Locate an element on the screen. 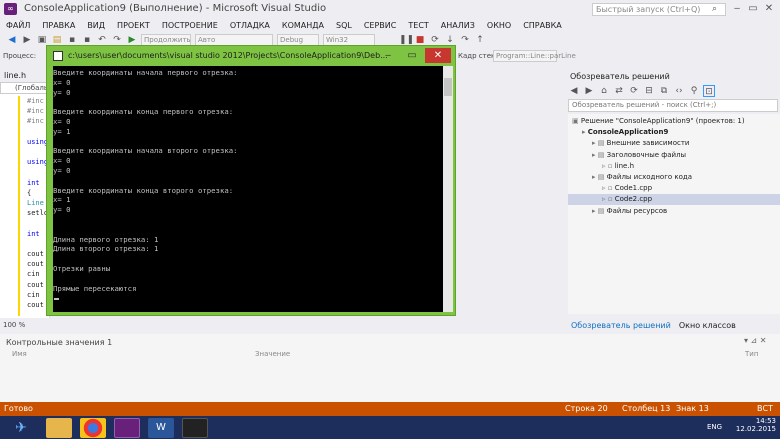 This screenshot has height=439, width=780. console-scrollbar is located at coordinates (448, 189).